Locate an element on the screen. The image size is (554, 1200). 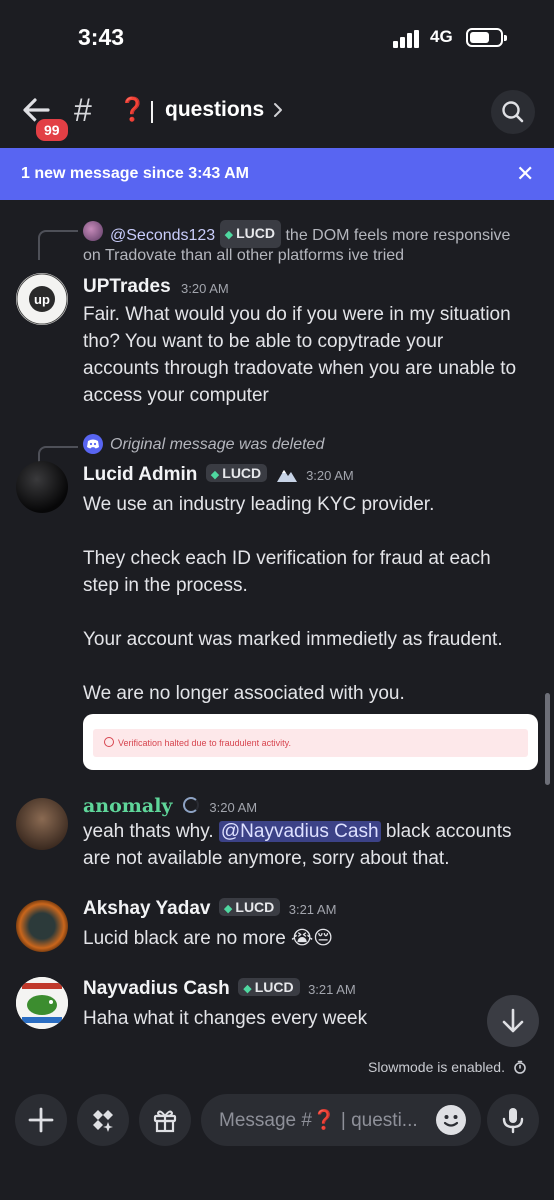
warning-icon is located at coordinates (109, 742).